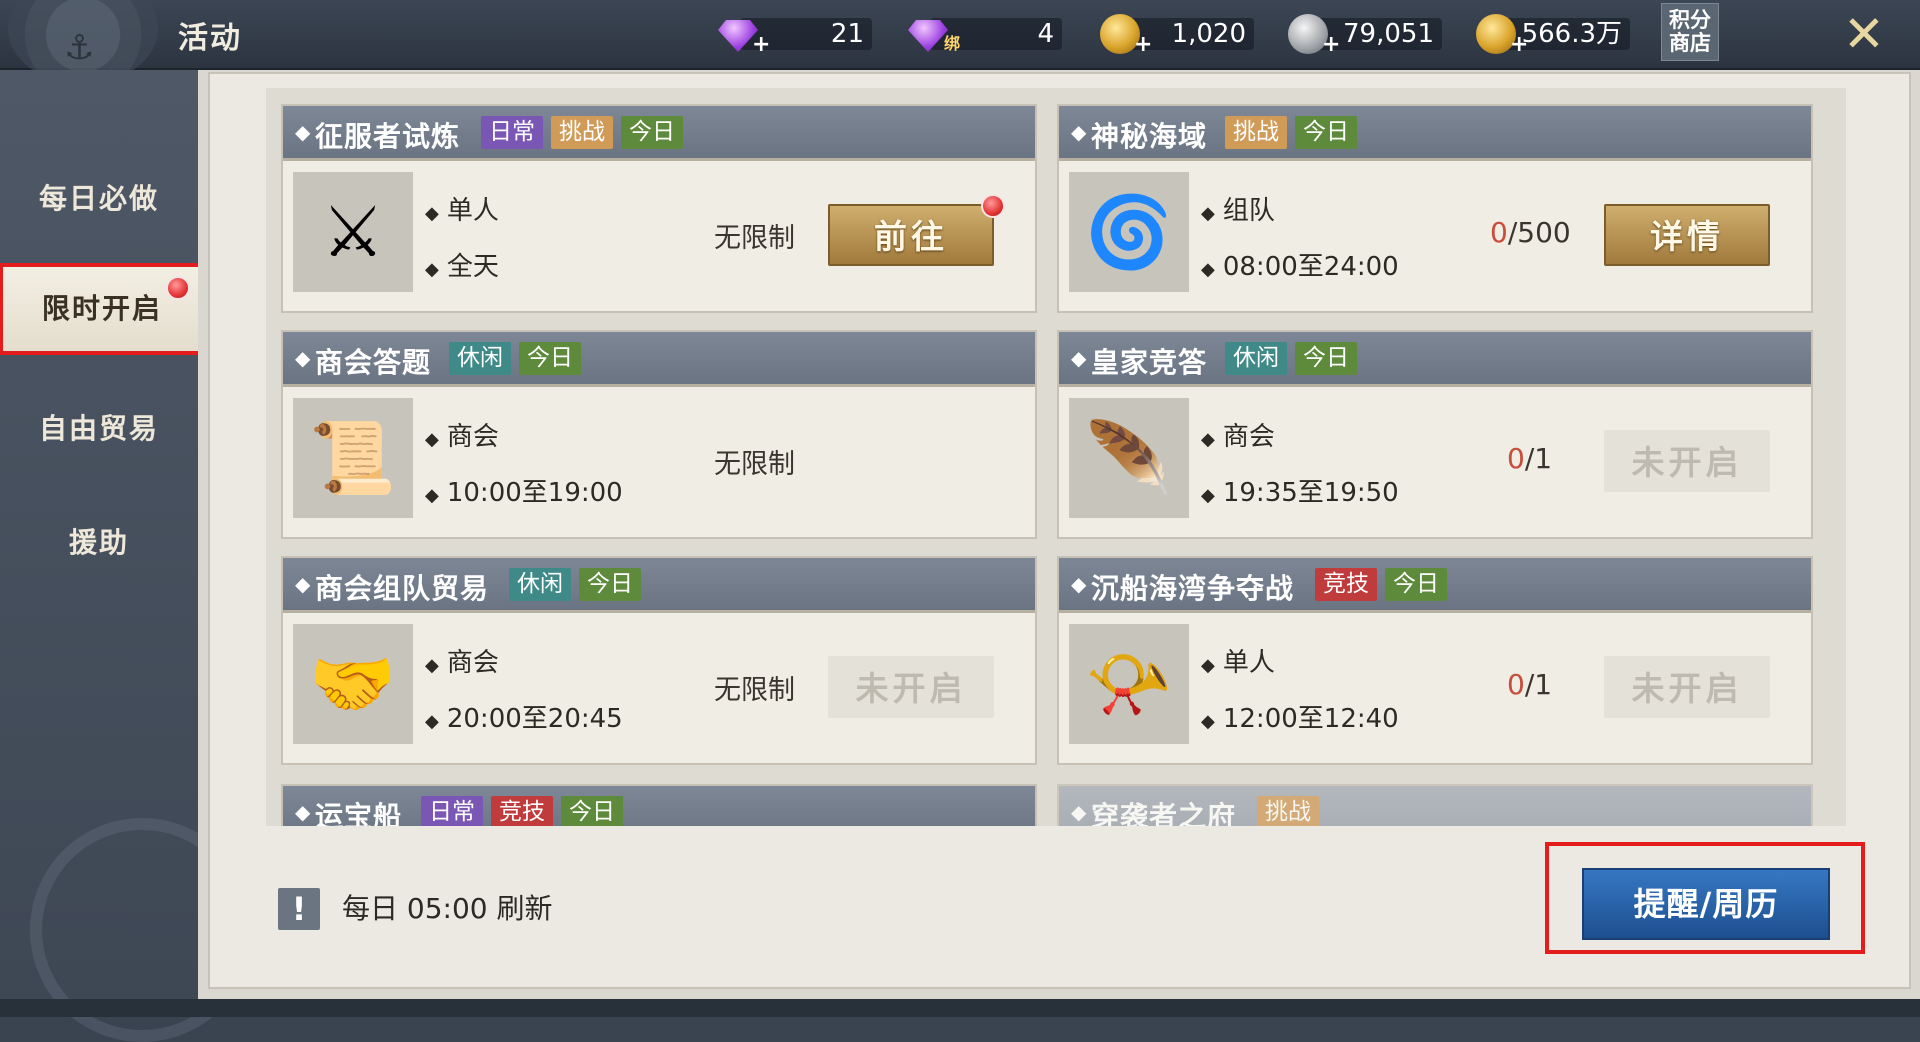 This screenshot has width=1920, height=1042. I want to click on sidebar: 每日必做 限时开启 自由贸易 援助, so click(127, 556).